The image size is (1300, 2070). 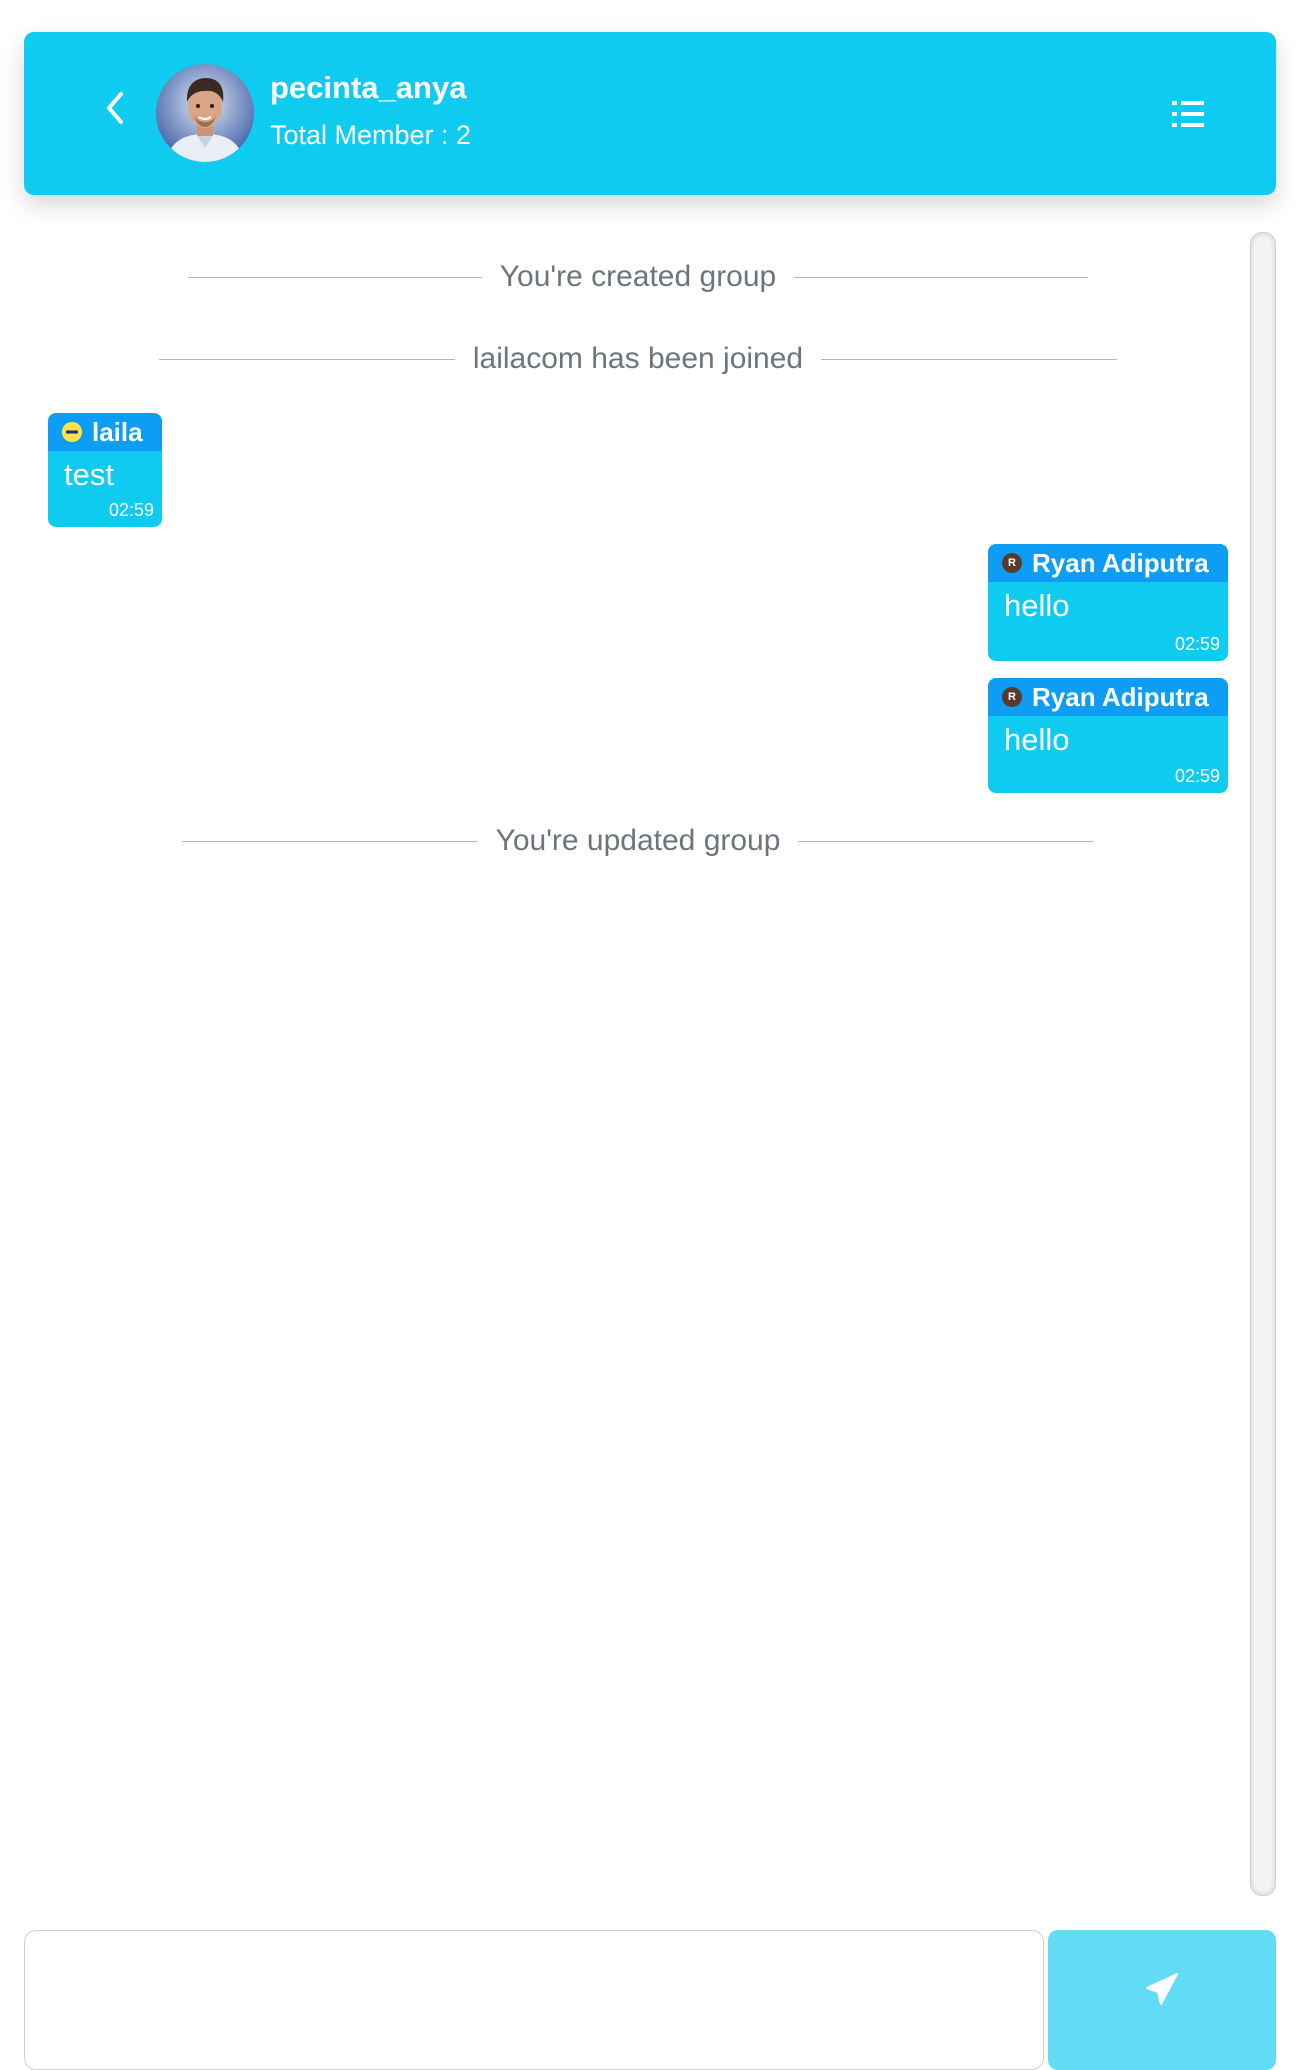 What do you see at coordinates (368, 87) in the screenshot?
I see `group-name: pecinta_anya` at bounding box center [368, 87].